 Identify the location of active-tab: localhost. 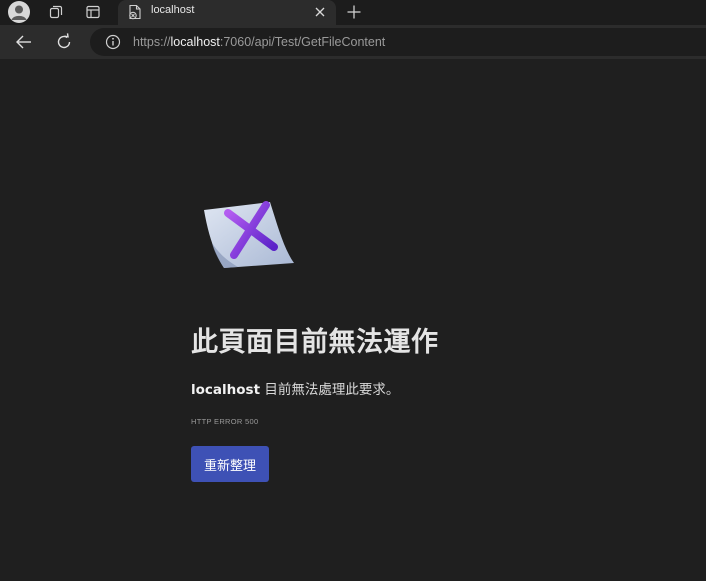
(227, 12).